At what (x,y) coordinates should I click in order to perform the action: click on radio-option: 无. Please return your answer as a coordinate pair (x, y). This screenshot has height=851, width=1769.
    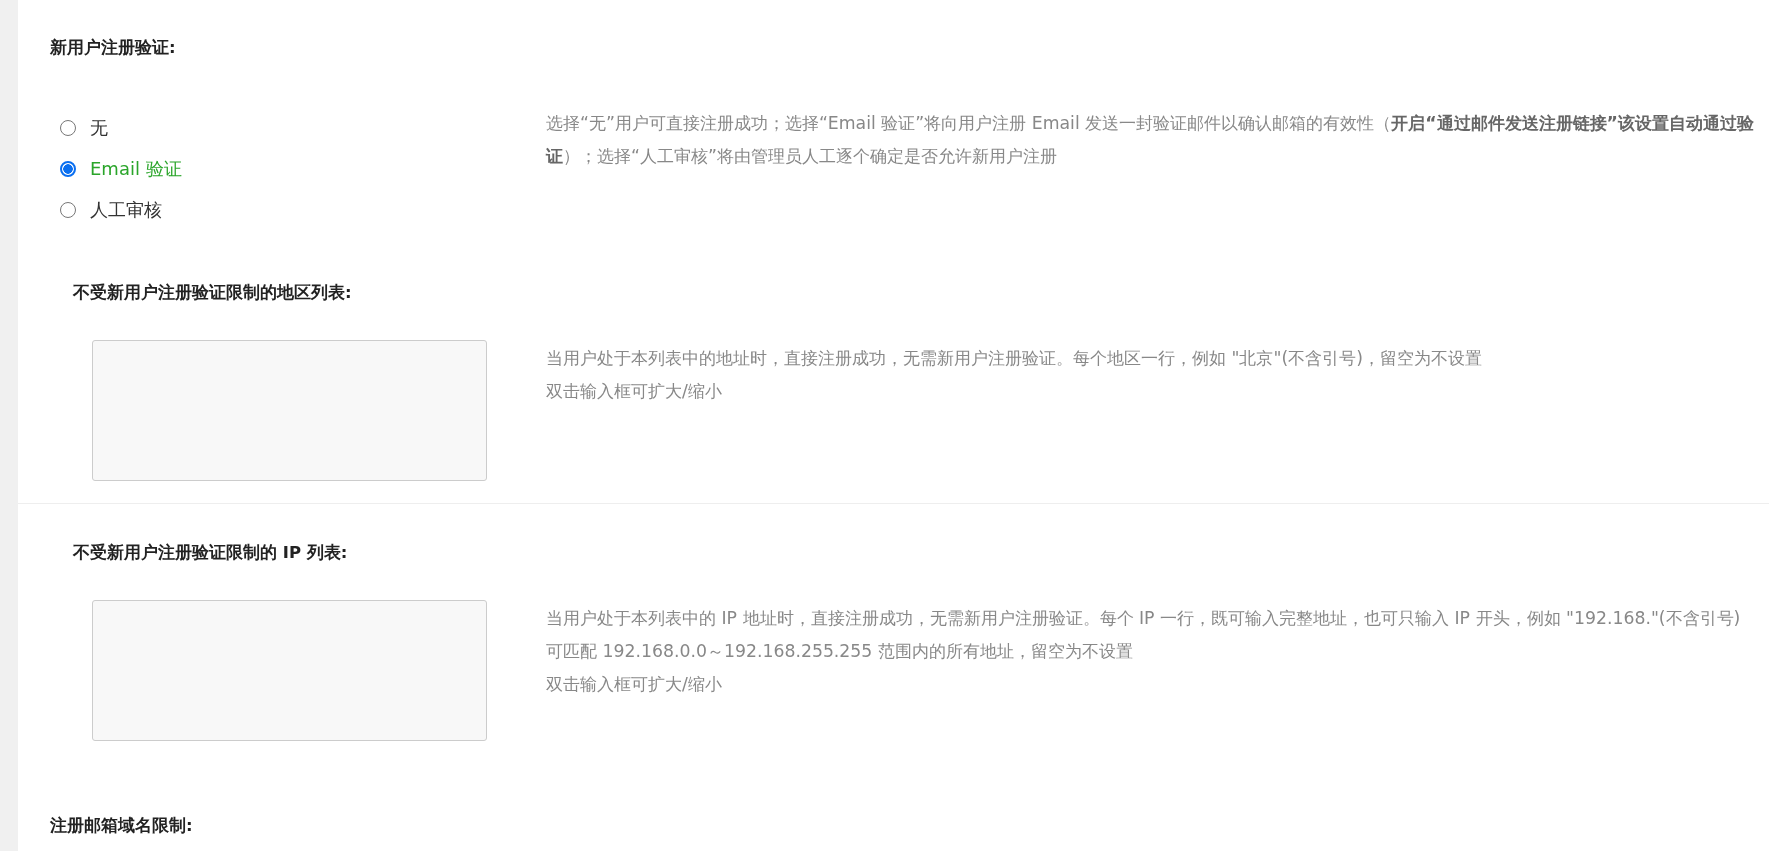
    Looking at the image, I should click on (298, 127).